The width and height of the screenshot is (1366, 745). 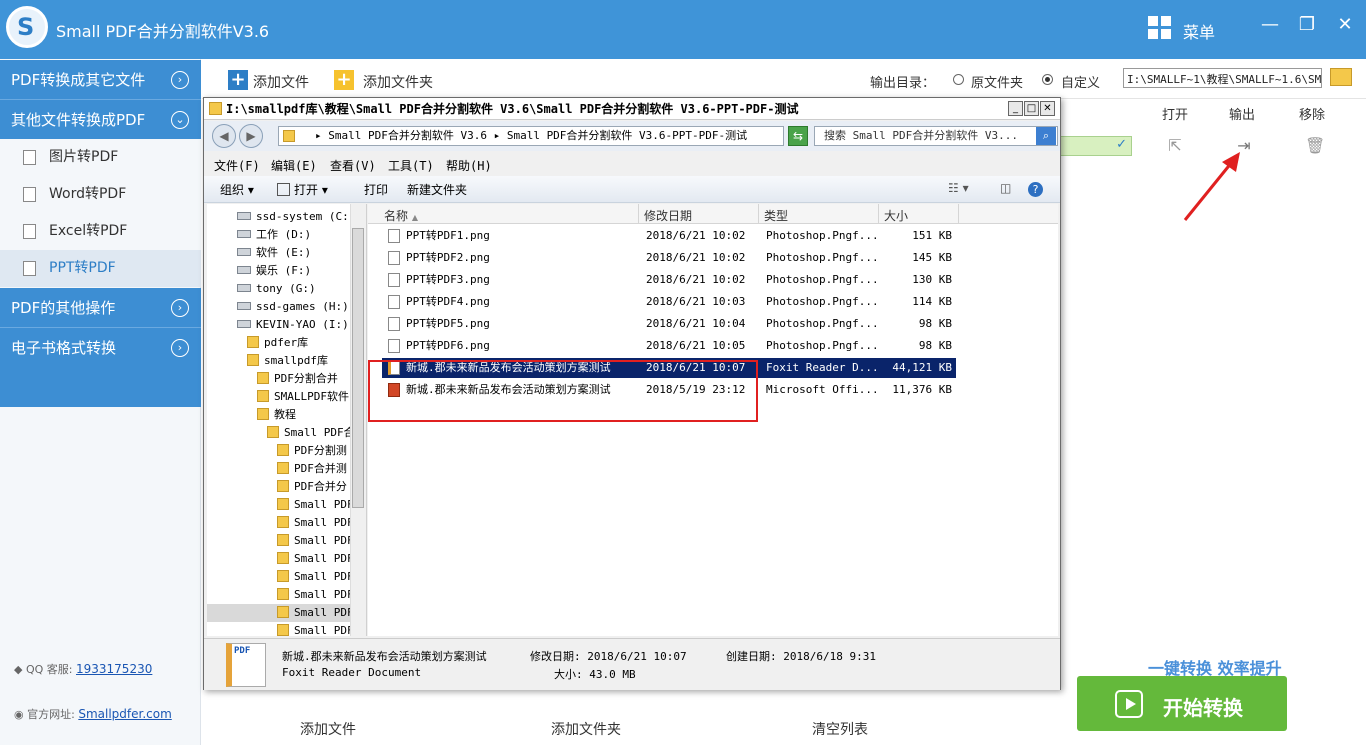 I want to click on header-name: 名称 ▲, so click(x=401, y=215).